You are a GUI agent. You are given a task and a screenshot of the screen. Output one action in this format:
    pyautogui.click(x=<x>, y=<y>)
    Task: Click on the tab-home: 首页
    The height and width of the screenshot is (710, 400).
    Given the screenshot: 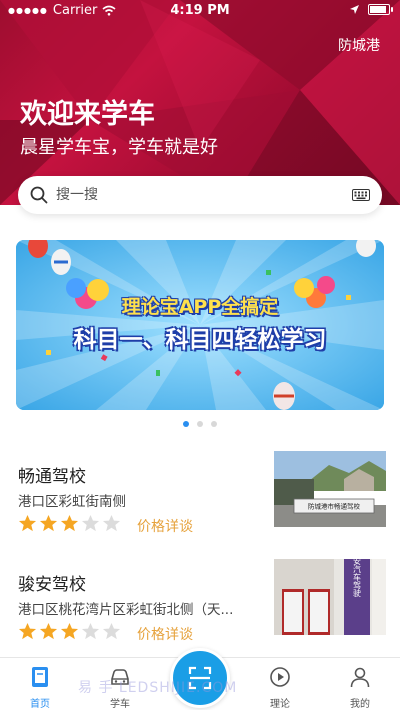 What is the action you would take?
    pyautogui.click(x=40, y=684)
    